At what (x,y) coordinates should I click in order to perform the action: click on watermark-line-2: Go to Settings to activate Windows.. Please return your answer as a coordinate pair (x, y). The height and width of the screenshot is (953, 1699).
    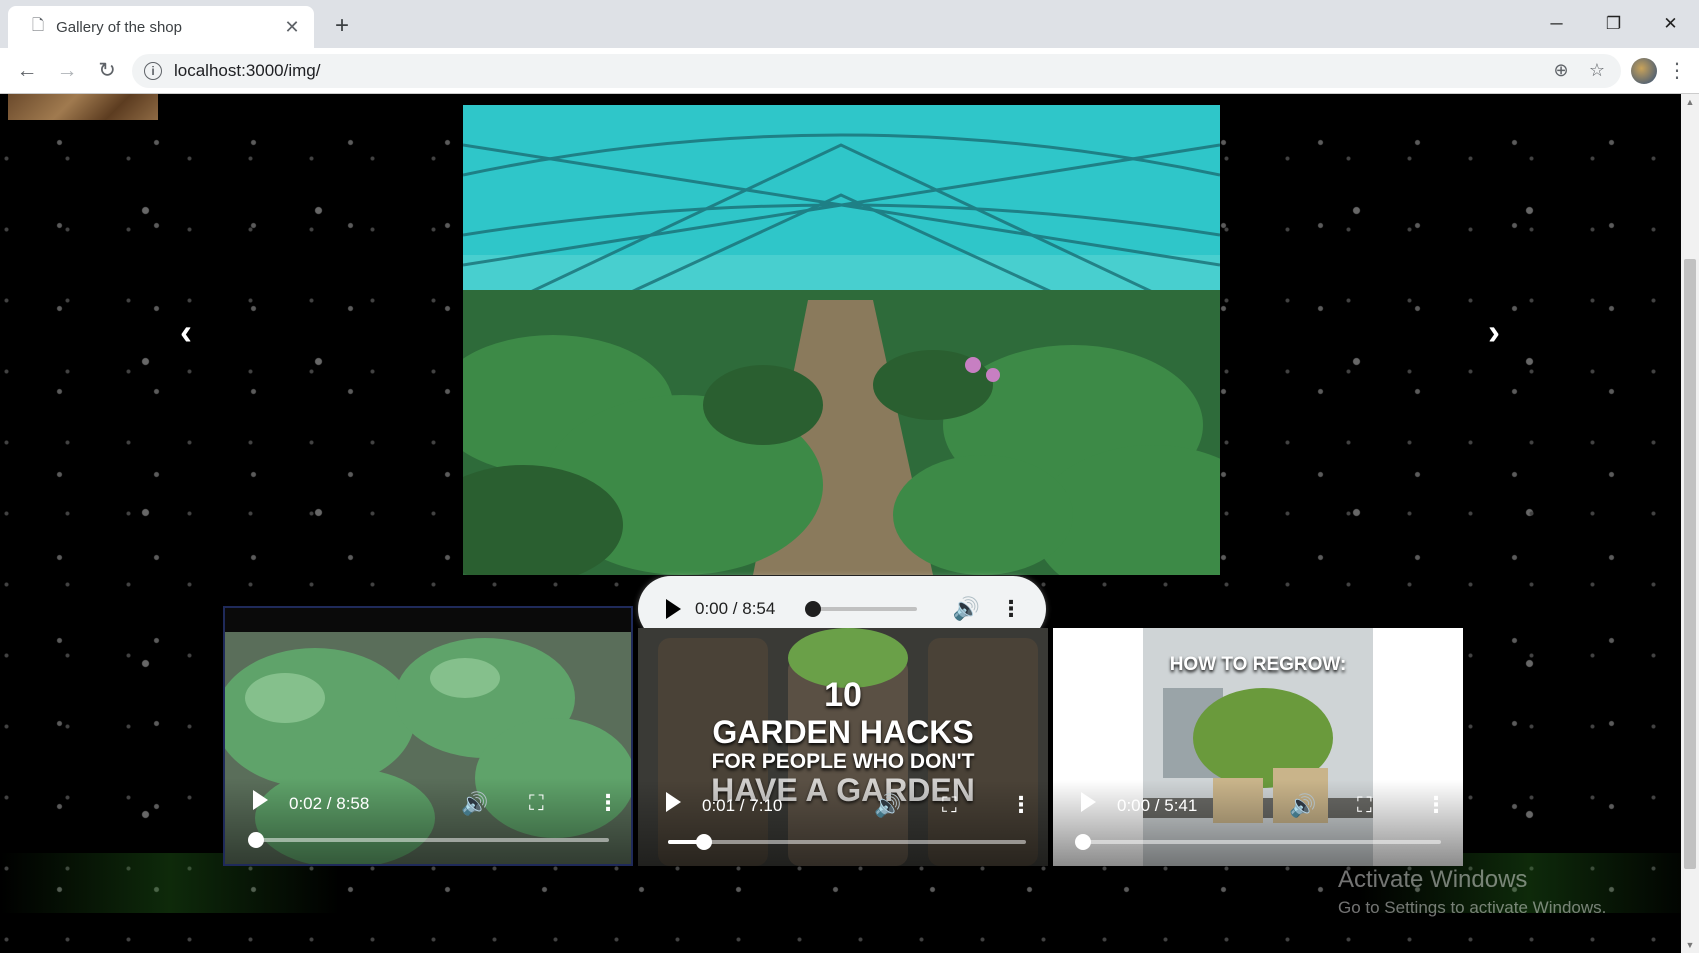
    Looking at the image, I should click on (1472, 907).